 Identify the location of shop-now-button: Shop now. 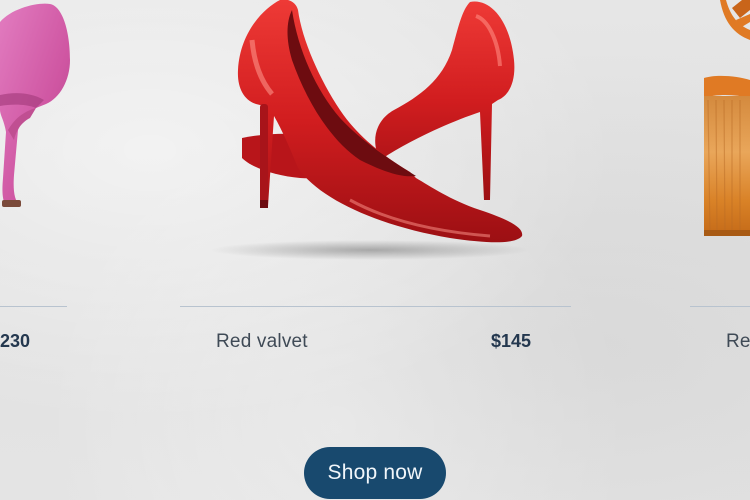
(375, 473).